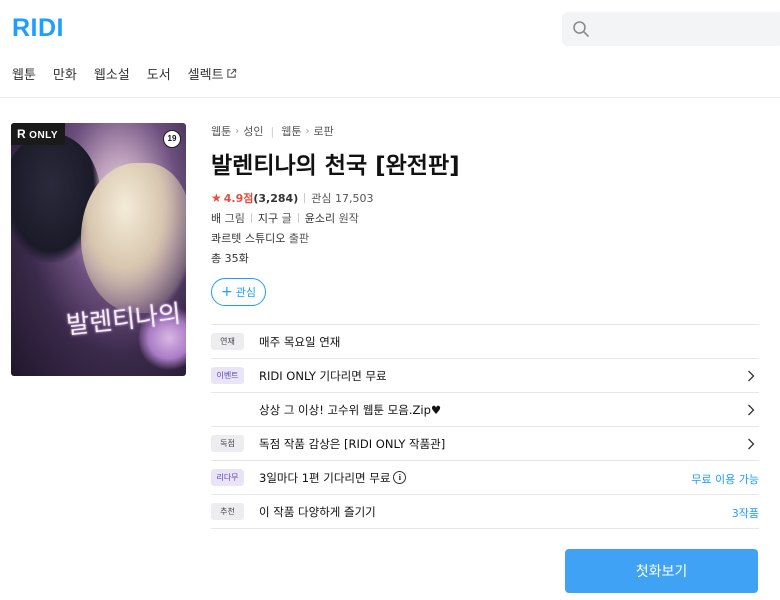 The height and width of the screenshot is (600, 780). What do you see at coordinates (333, 478) in the screenshot?
I see `row-text: 3일마다 1편 기다리면 무료 i` at bounding box center [333, 478].